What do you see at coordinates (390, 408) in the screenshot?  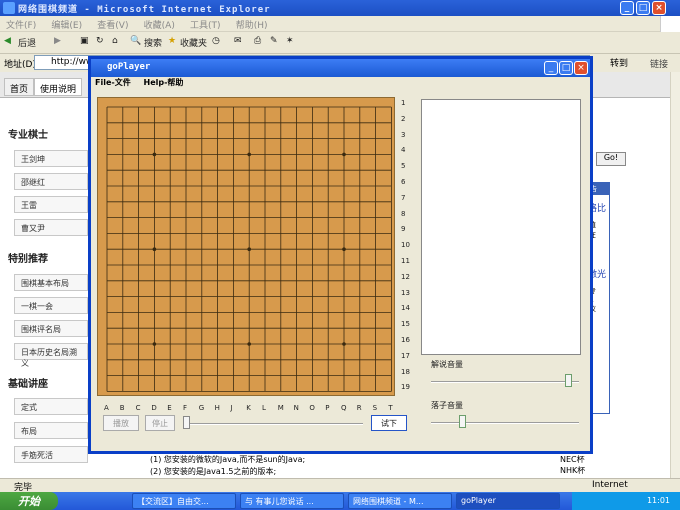 I see `column-letter: T` at bounding box center [390, 408].